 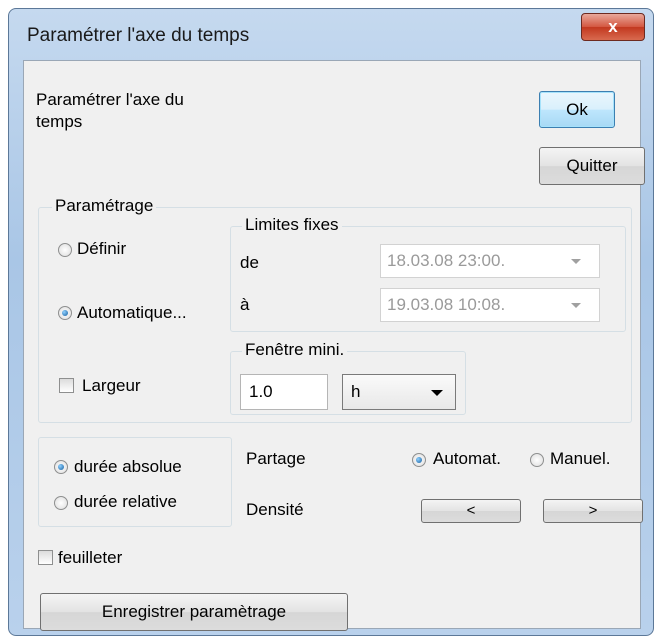 What do you see at coordinates (467, 458) in the screenshot?
I see `partage-auto-label: Automat.` at bounding box center [467, 458].